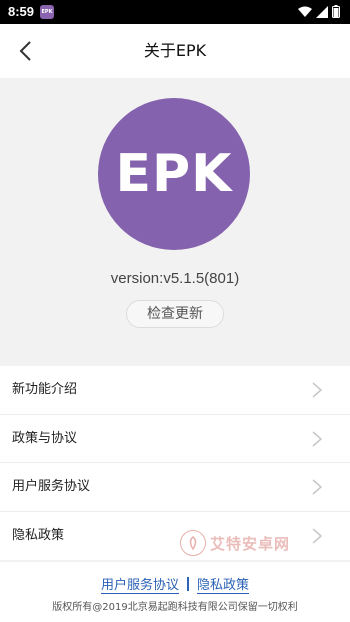 Image resolution: width=350 pixels, height=622 pixels. Describe the element at coordinates (45, 389) in the screenshot. I see `menu-item-label: 新功能介绍` at that location.